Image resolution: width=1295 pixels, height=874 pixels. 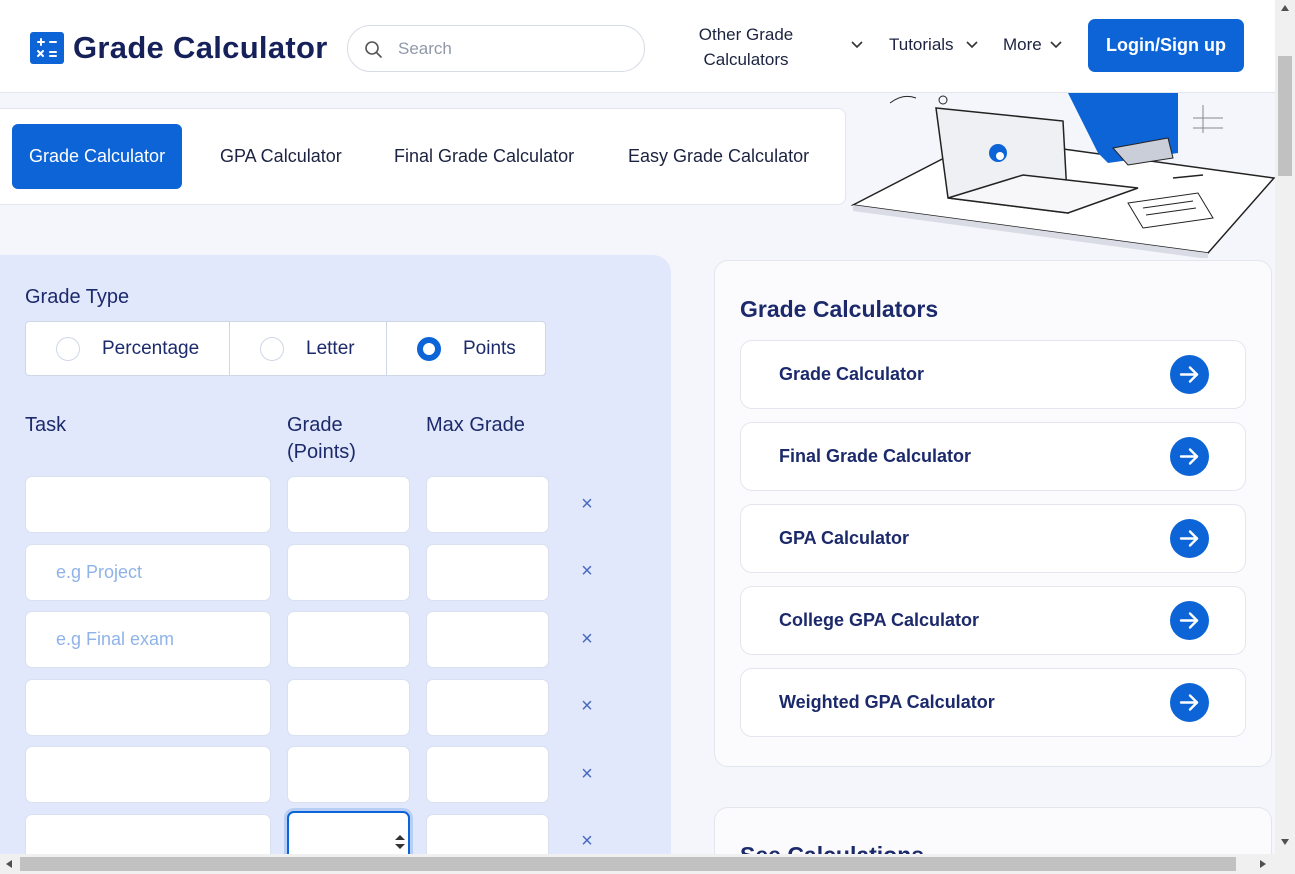 I want to click on nav-more: More, so click(x=1022, y=45).